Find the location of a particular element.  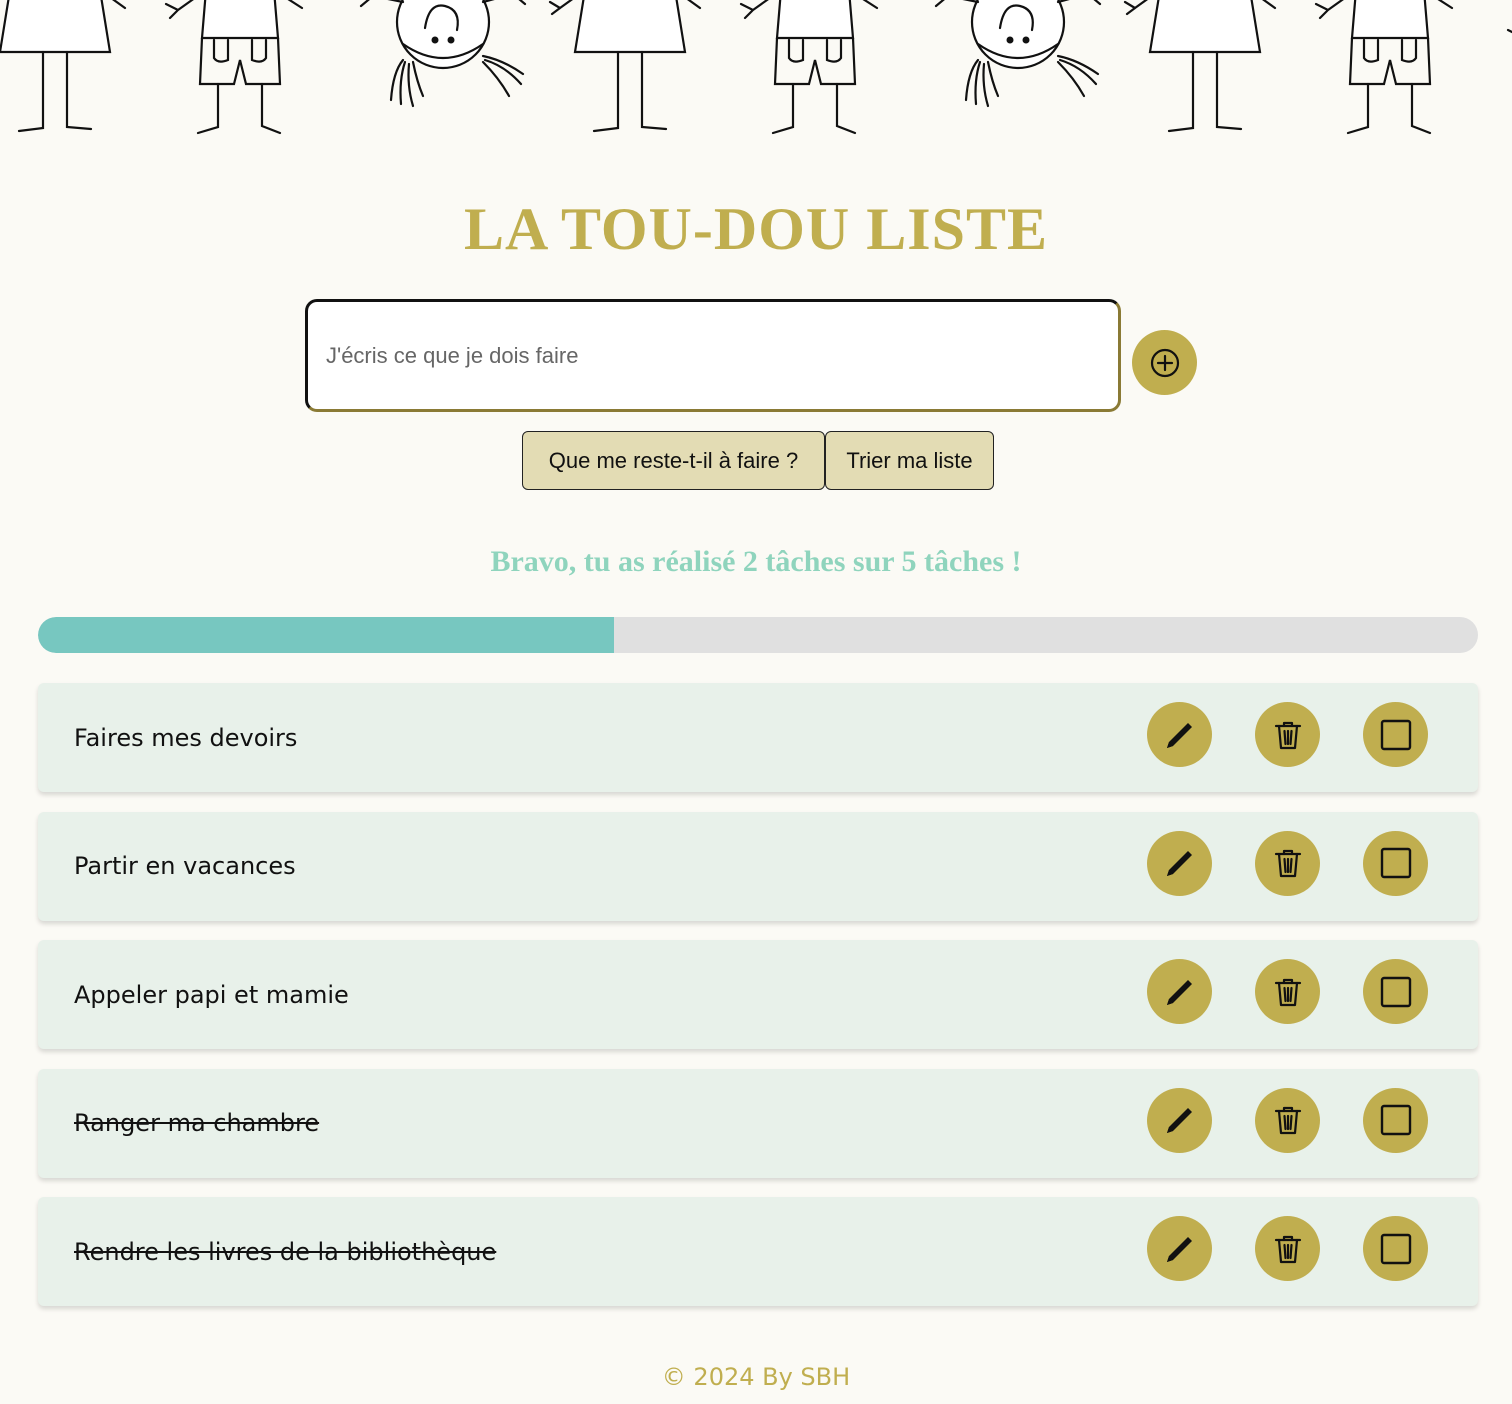

progress-bar-fill is located at coordinates (326, 635).